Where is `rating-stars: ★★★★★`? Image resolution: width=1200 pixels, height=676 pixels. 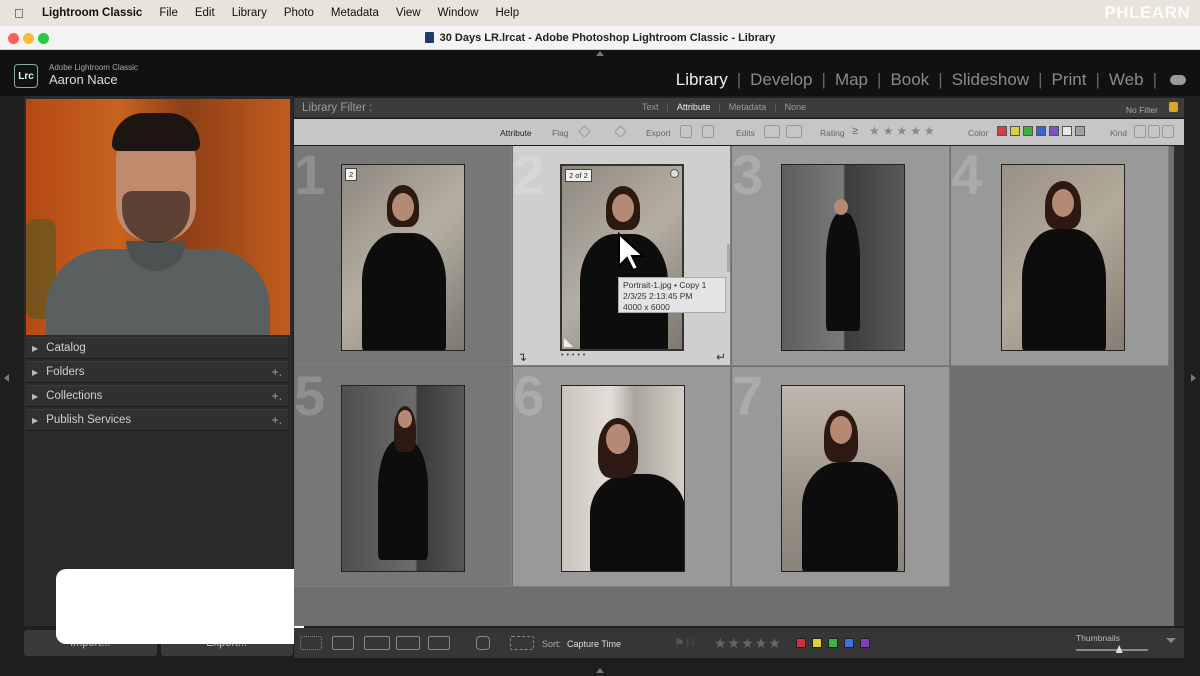
rating-stars: ★★★★★ is located at coordinates (903, 131).